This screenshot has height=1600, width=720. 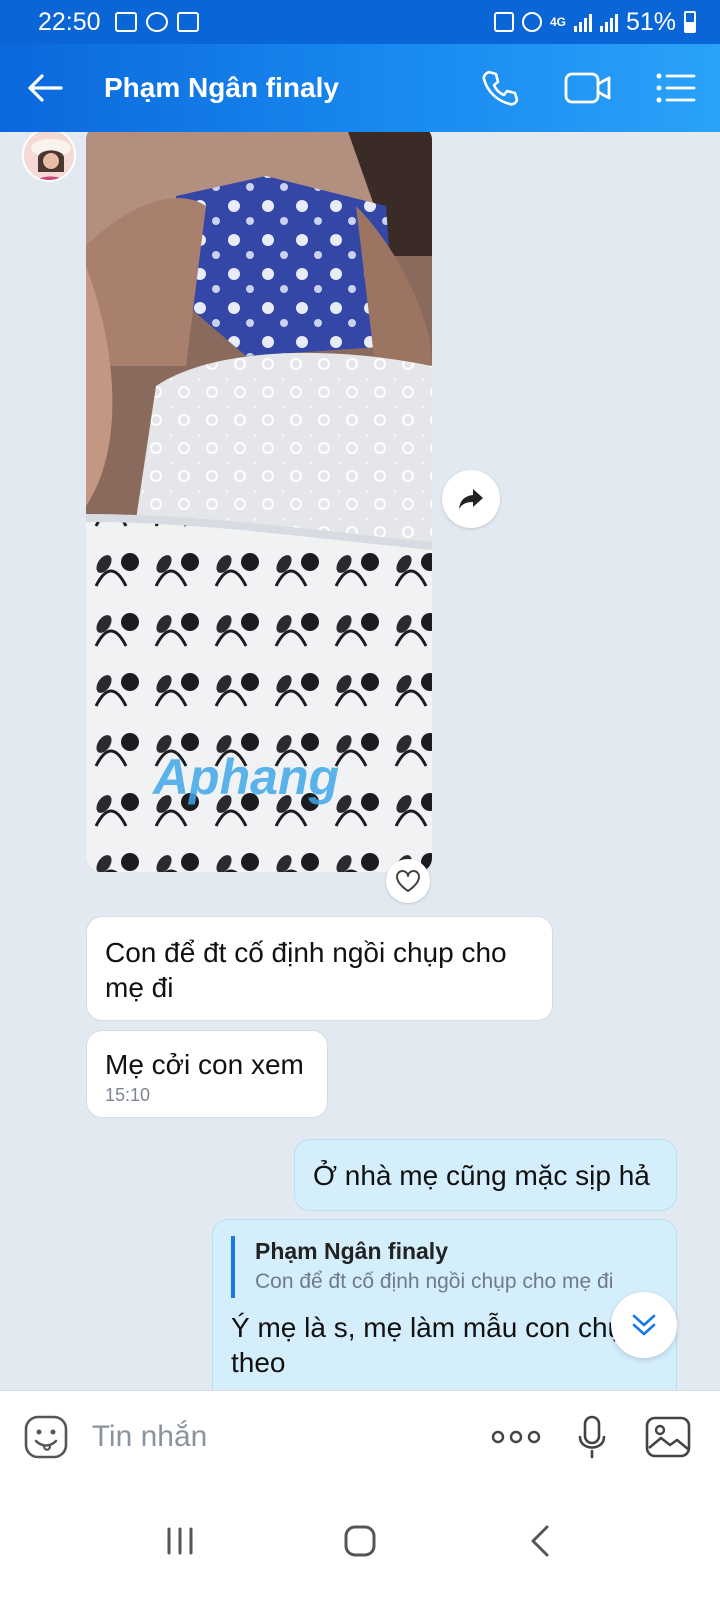 What do you see at coordinates (594, 22) in the screenshot?
I see `status-right: 4G 51%` at bounding box center [594, 22].